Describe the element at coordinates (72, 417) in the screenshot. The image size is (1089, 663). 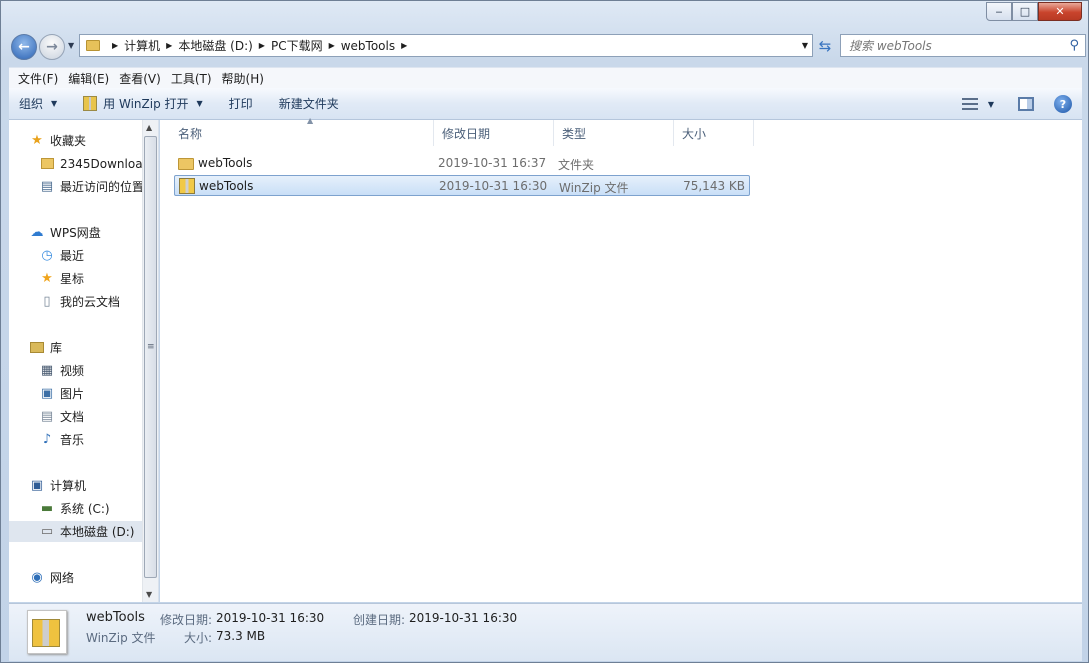
I see `nav-label: 文档` at that location.